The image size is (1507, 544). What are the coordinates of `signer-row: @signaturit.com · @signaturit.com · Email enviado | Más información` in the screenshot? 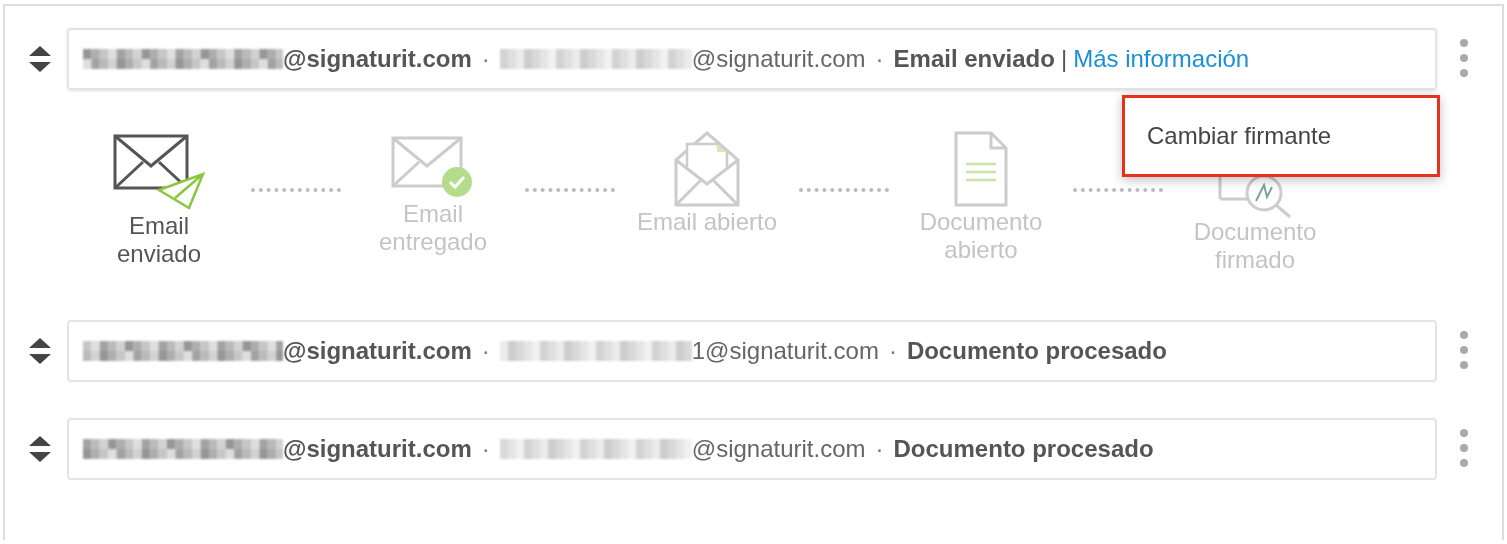 It's located at (752, 59).